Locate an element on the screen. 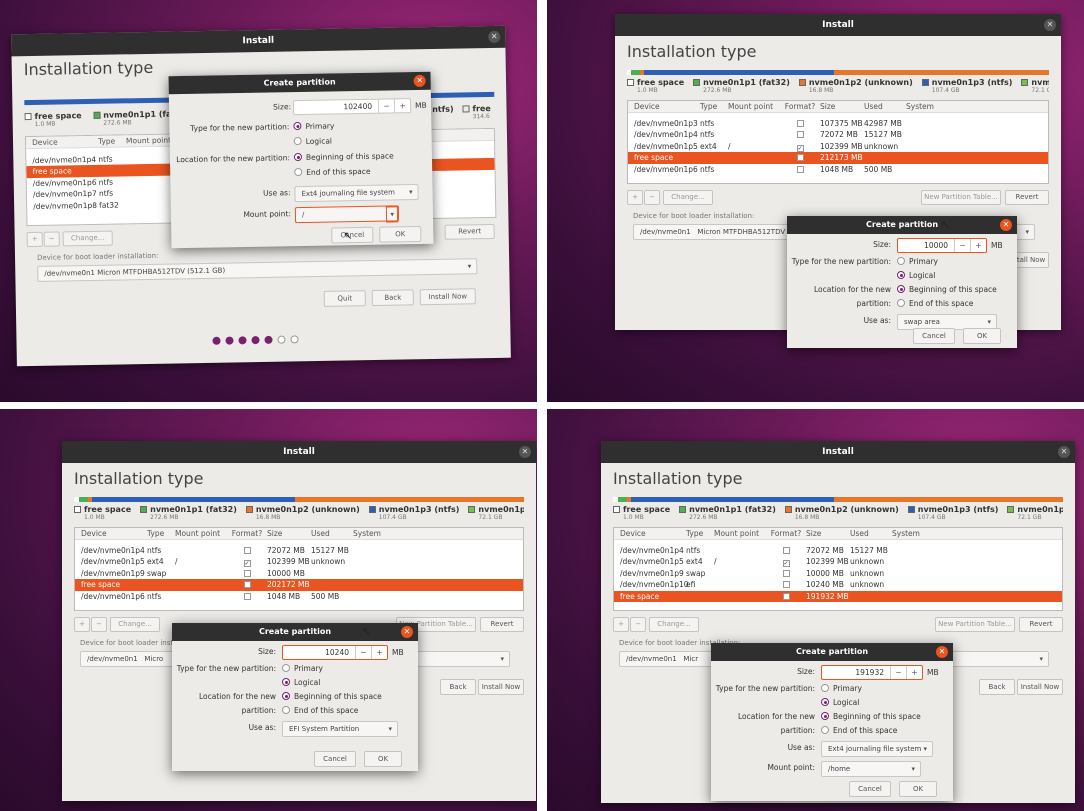  table-row: /dev/nvme0n1p9 swap 10000 MB unknown is located at coordinates (838, 574).